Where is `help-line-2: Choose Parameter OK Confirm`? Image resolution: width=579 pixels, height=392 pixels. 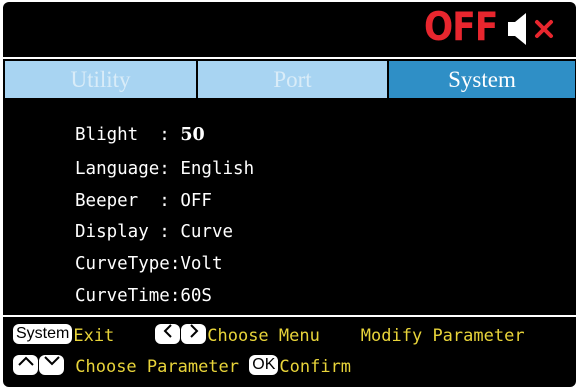
help-line-2: Choose Parameter OK Confirm is located at coordinates (182, 367).